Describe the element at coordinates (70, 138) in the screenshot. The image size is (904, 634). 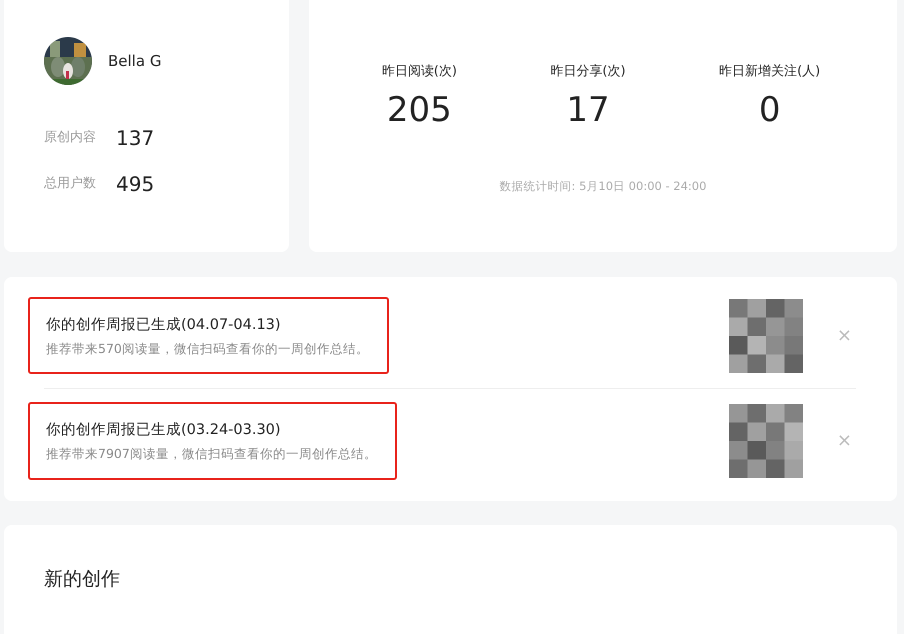
I see `stat-label: 原创内容` at that location.